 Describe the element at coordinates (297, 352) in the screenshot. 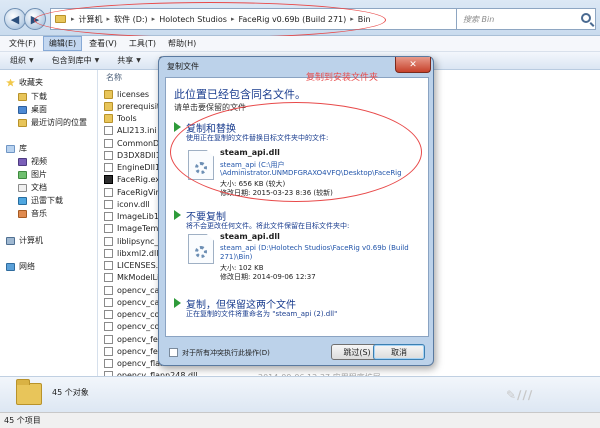

I see `dialog-footer: 对于所有冲突执行此操作(D) 跳过(S) 取消` at that location.